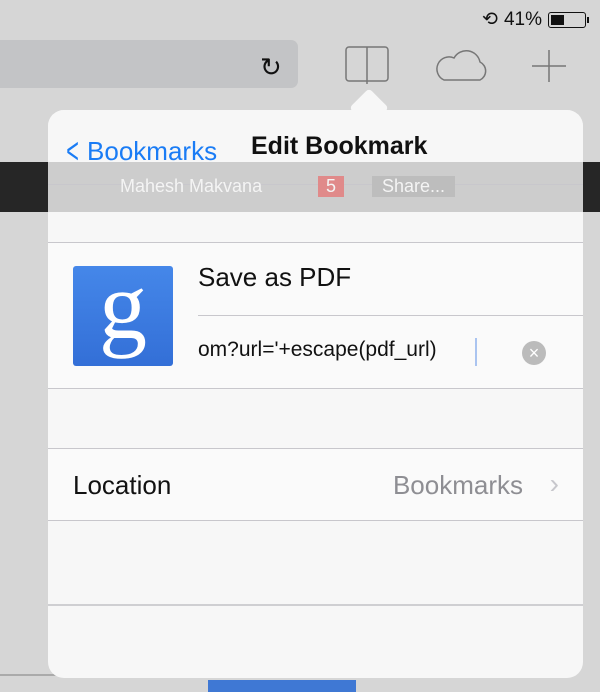  I want to click on battery-percent: 41%, so click(522, 19).